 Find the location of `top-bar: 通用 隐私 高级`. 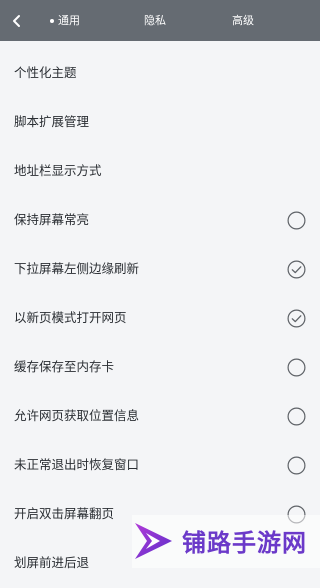

top-bar: 通用 隐私 高级 is located at coordinates (160, 20).